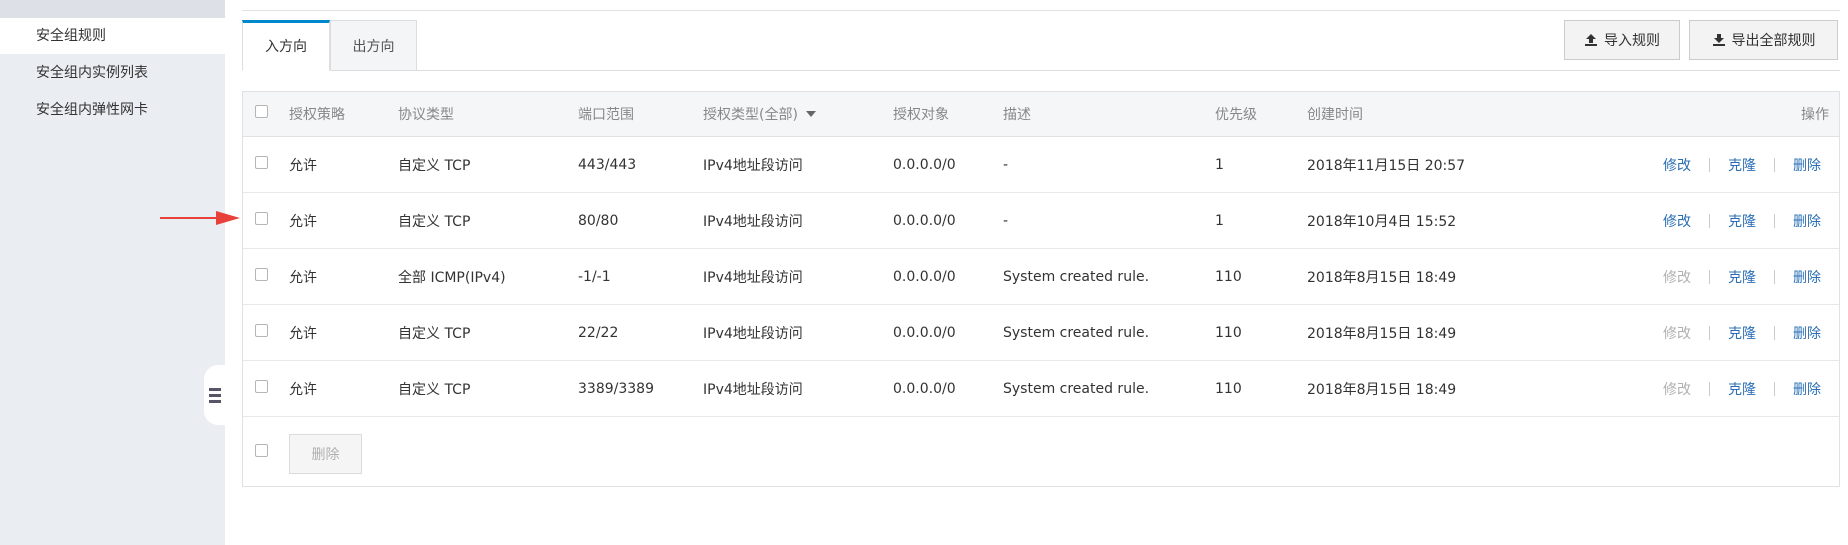 The width and height of the screenshot is (1848, 545). I want to click on export-all-rules-button: 导出全部规则, so click(1763, 40).